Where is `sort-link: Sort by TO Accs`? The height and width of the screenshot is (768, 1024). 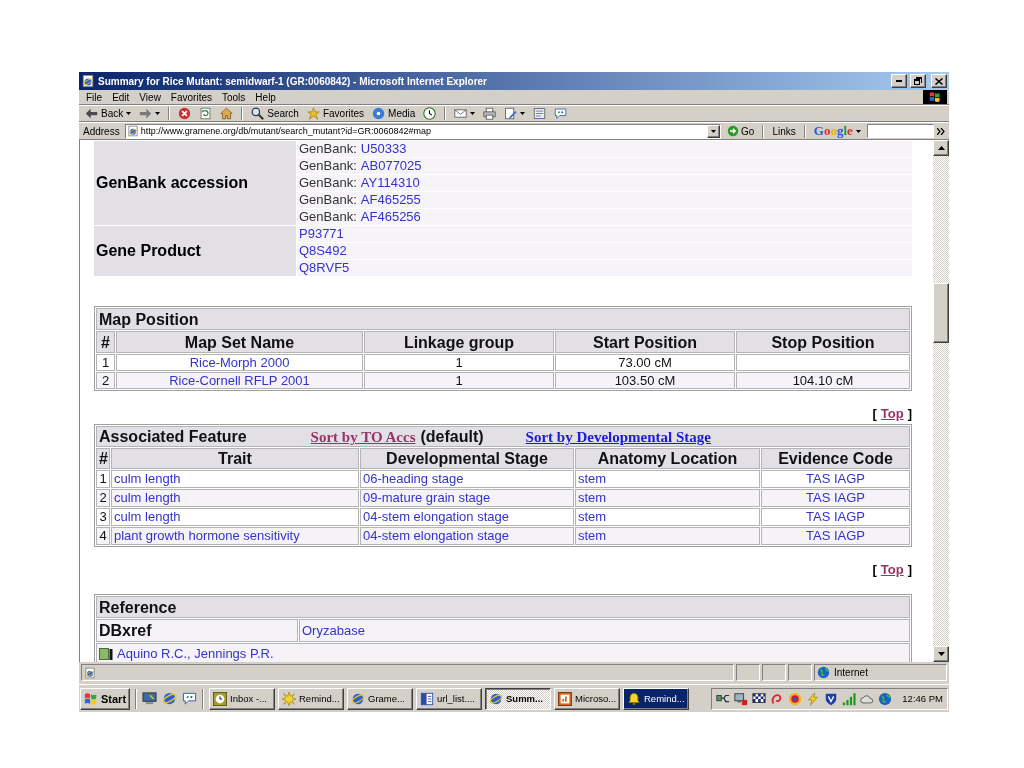
sort-link: Sort by TO Accs is located at coordinates (363, 437).